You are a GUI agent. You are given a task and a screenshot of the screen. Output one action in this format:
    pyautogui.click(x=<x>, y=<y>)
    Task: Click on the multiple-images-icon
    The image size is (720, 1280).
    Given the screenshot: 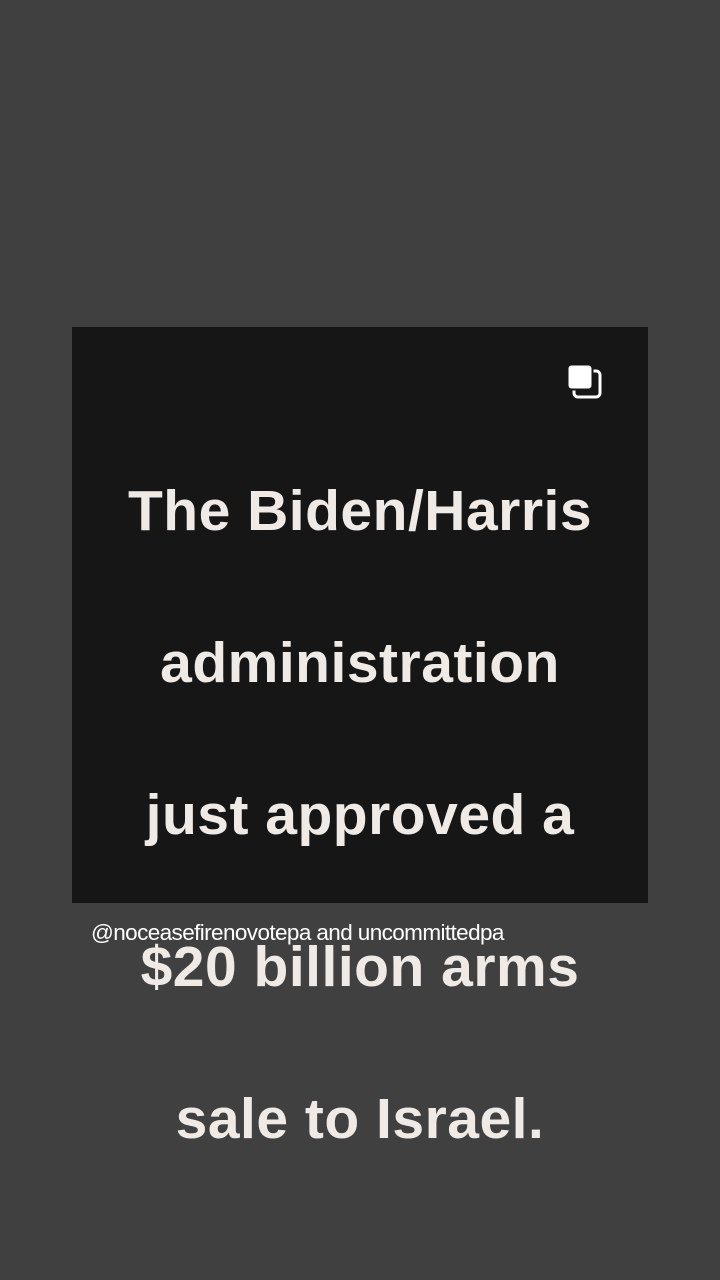 What is the action you would take?
    pyautogui.click(x=584, y=381)
    